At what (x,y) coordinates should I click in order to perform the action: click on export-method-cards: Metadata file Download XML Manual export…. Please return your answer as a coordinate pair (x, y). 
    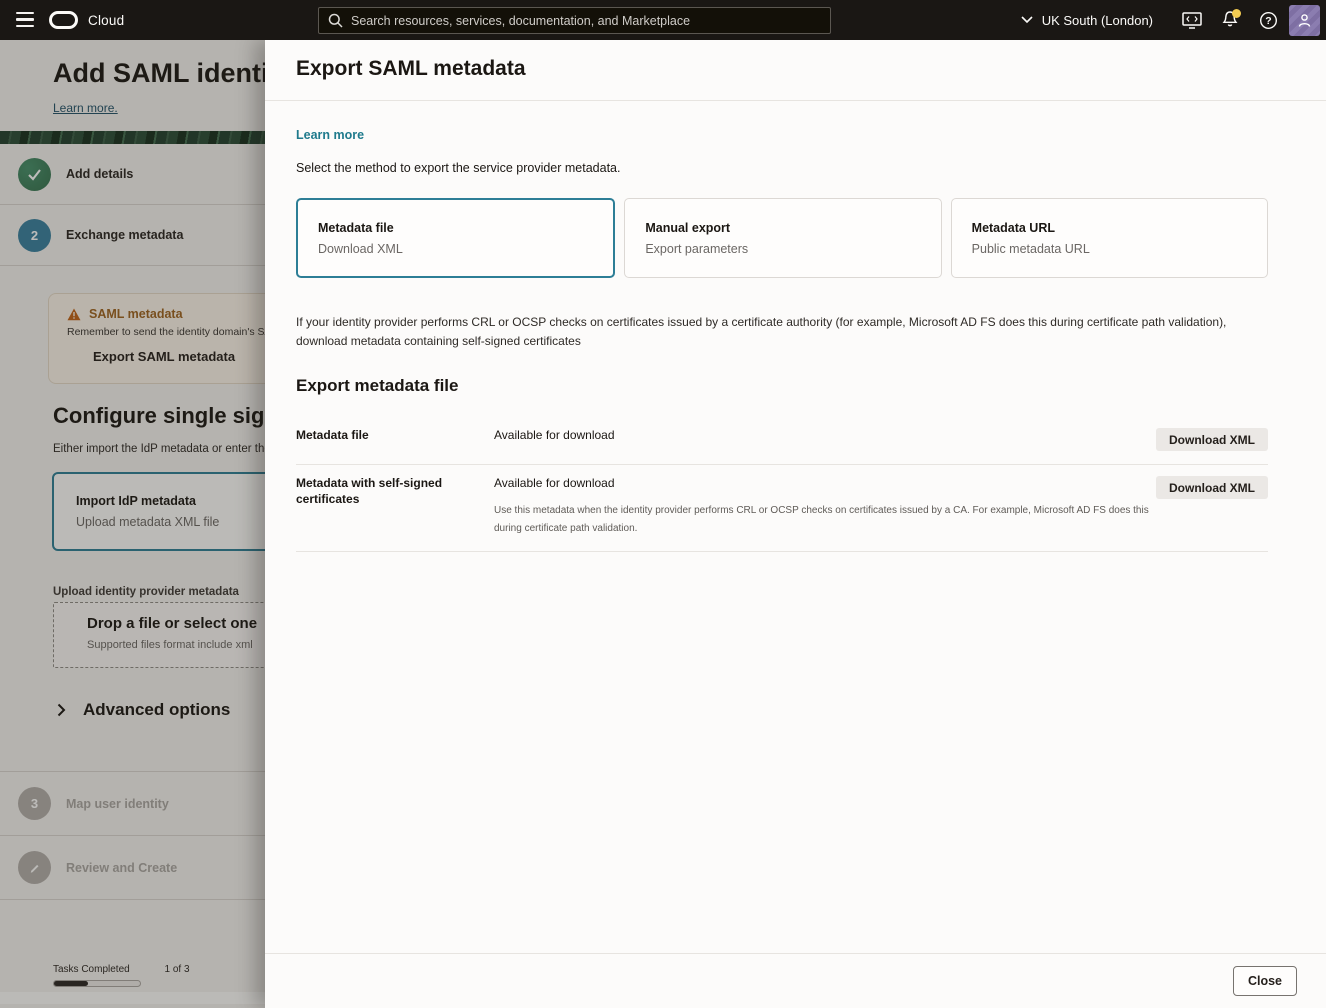
    Looking at the image, I should click on (782, 238).